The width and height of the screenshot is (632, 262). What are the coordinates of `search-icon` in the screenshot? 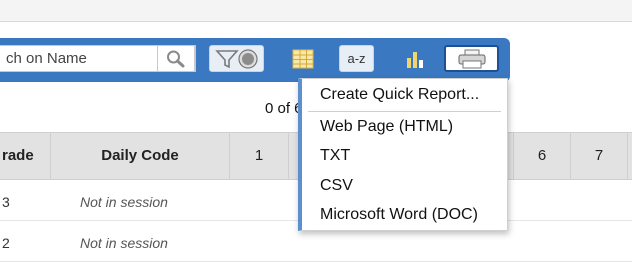 It's located at (176, 58).